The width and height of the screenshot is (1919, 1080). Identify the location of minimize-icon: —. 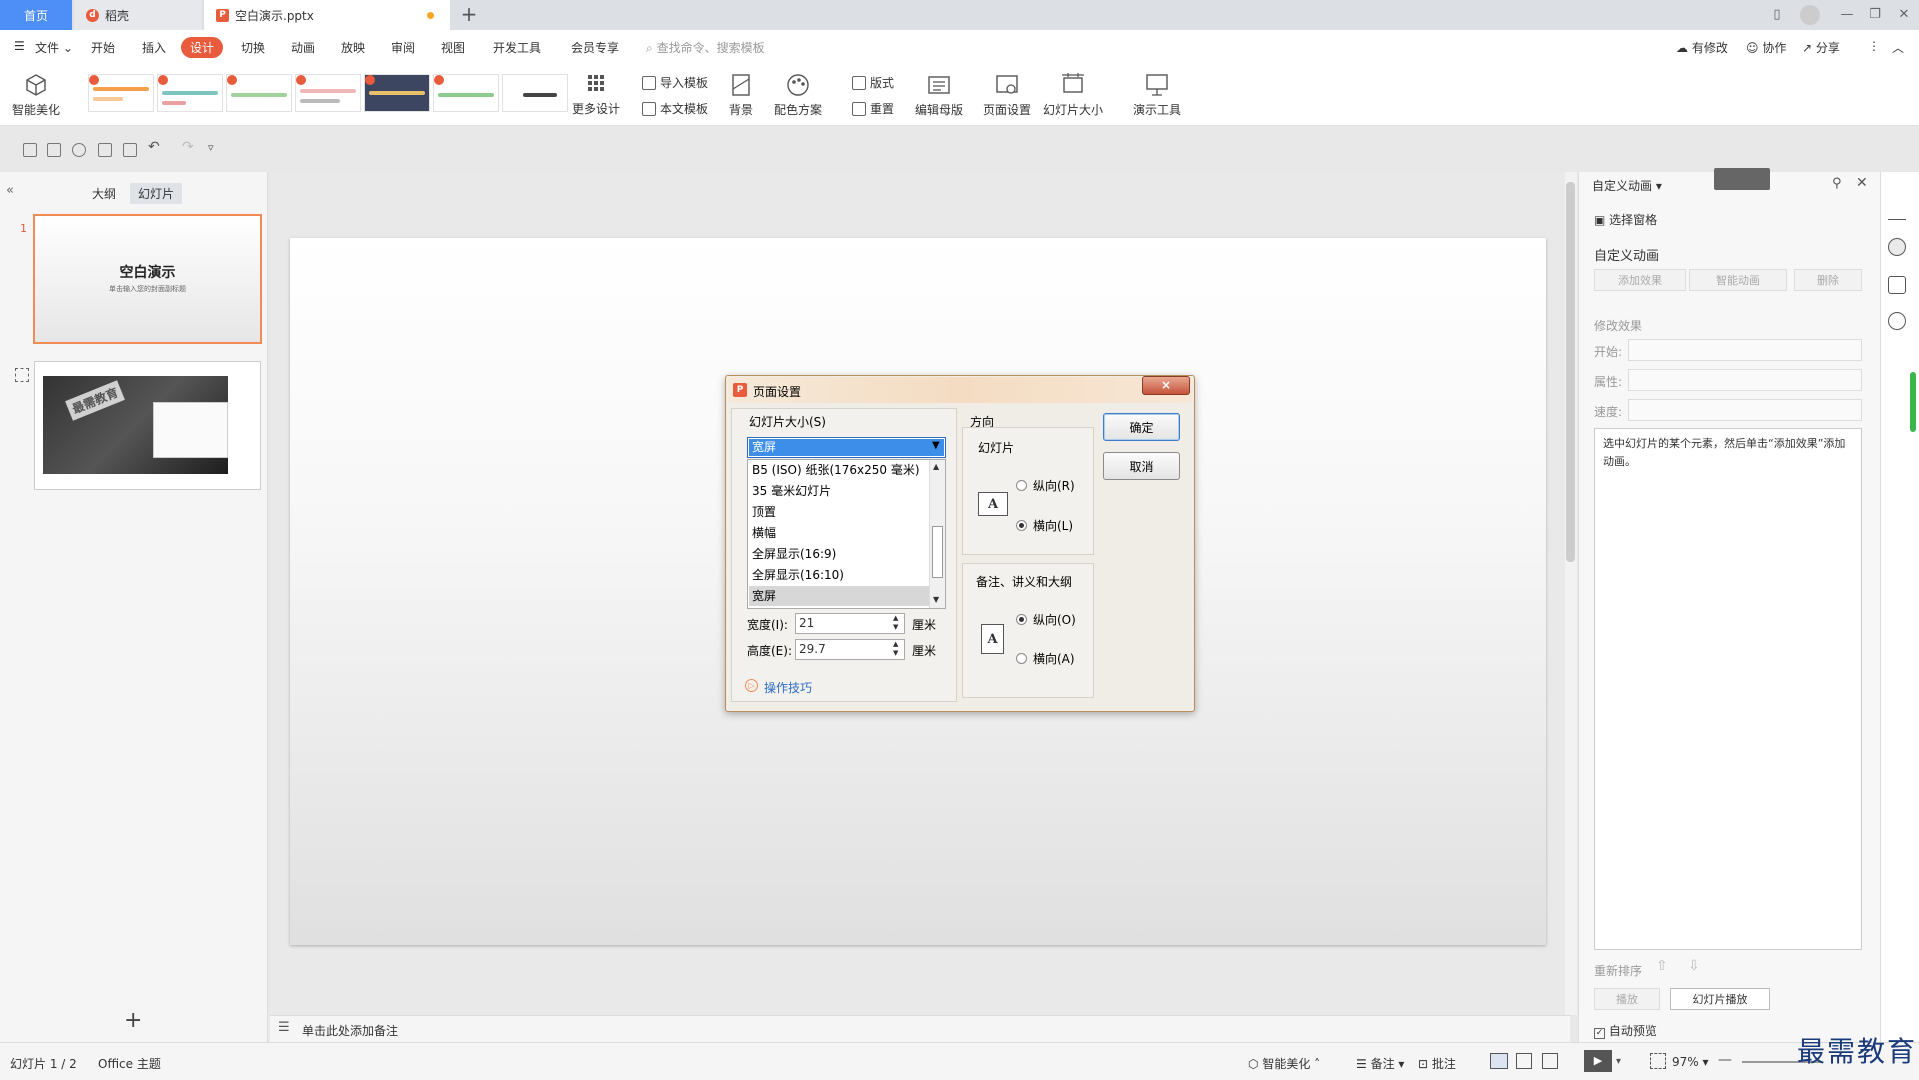
(1847, 15).